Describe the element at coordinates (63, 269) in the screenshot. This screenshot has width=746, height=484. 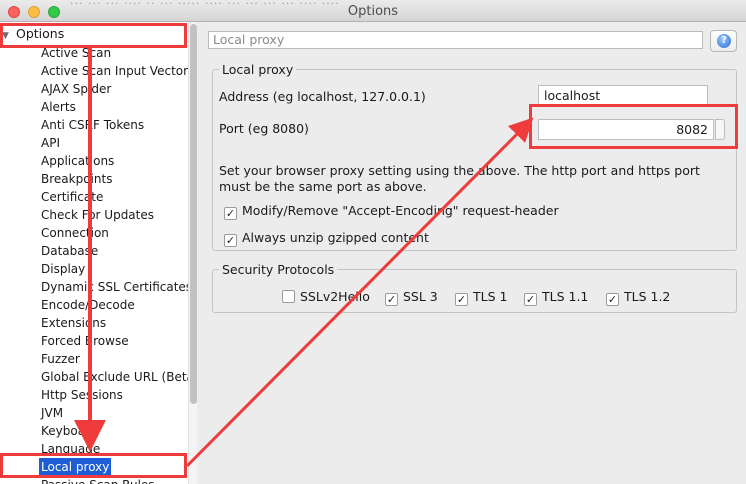
I see `tree-item: Display` at that location.